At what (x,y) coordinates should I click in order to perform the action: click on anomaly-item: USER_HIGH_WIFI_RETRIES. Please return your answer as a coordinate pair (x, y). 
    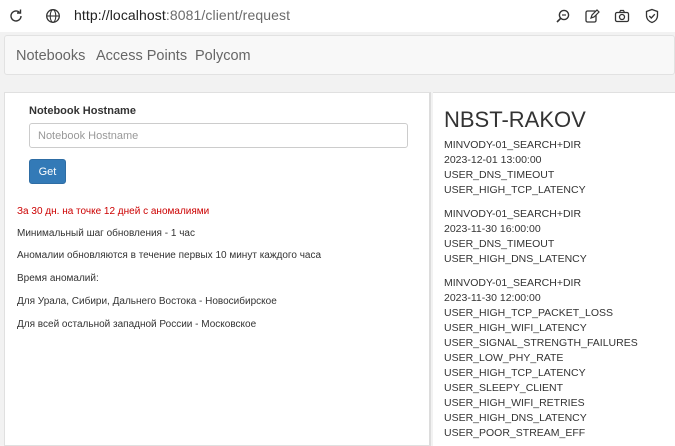
    Looking at the image, I should click on (514, 403).